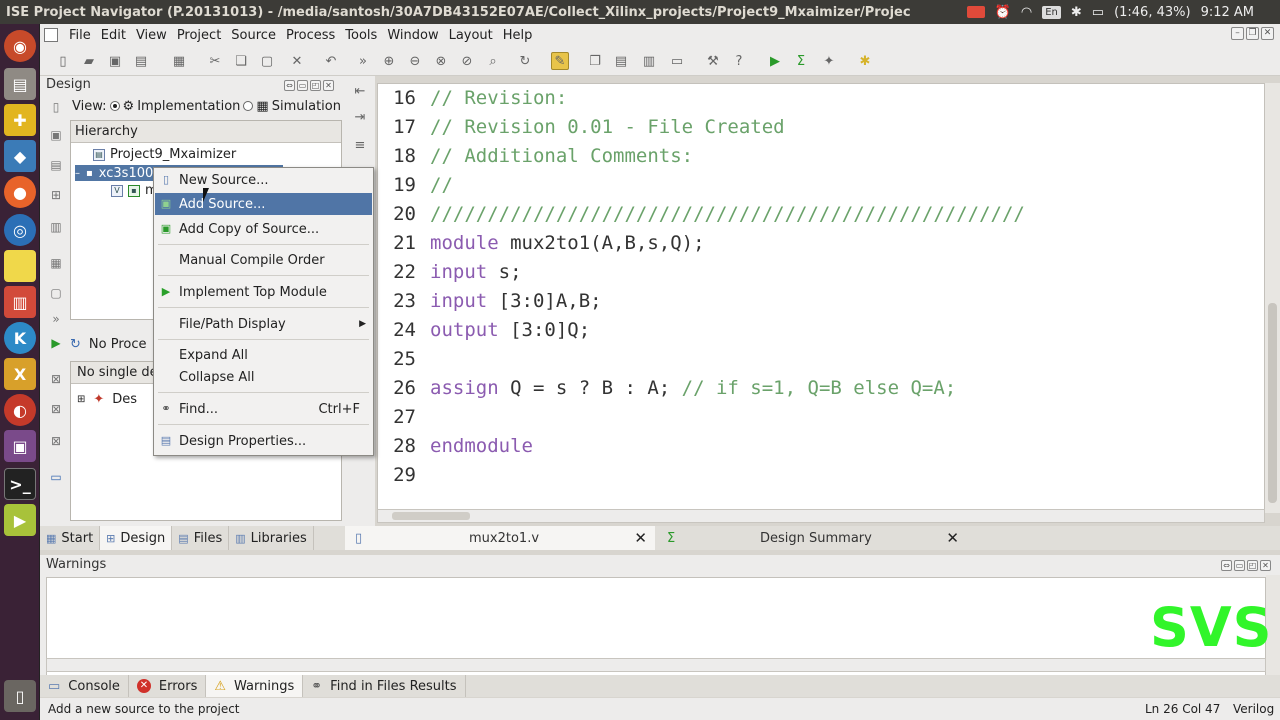 The height and width of the screenshot is (720, 1280). I want to click on tab-design-summary: Σ Design Summary ✕, so click(812, 538).